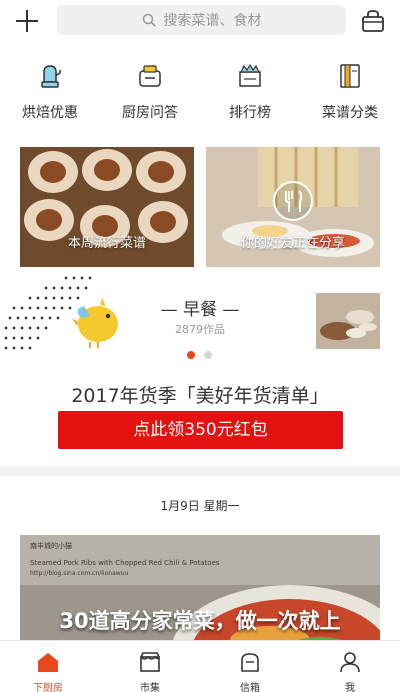 This screenshot has width=400, height=692. I want to click on promo-title: 2017年货季「美好年货清单」, so click(200, 396).